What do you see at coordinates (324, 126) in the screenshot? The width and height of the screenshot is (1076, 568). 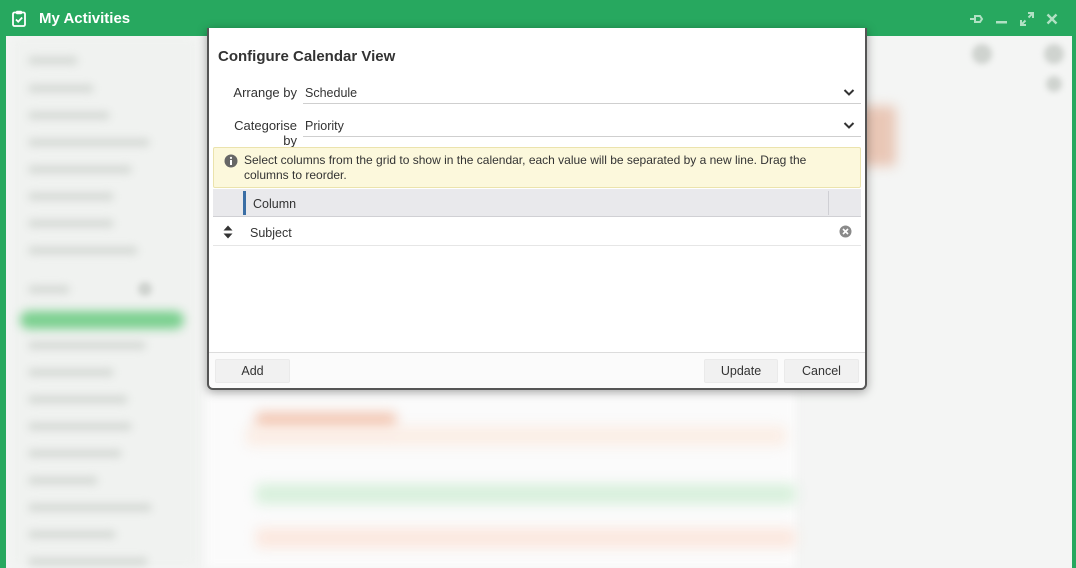 I see `categorise-by-value: Priority` at bounding box center [324, 126].